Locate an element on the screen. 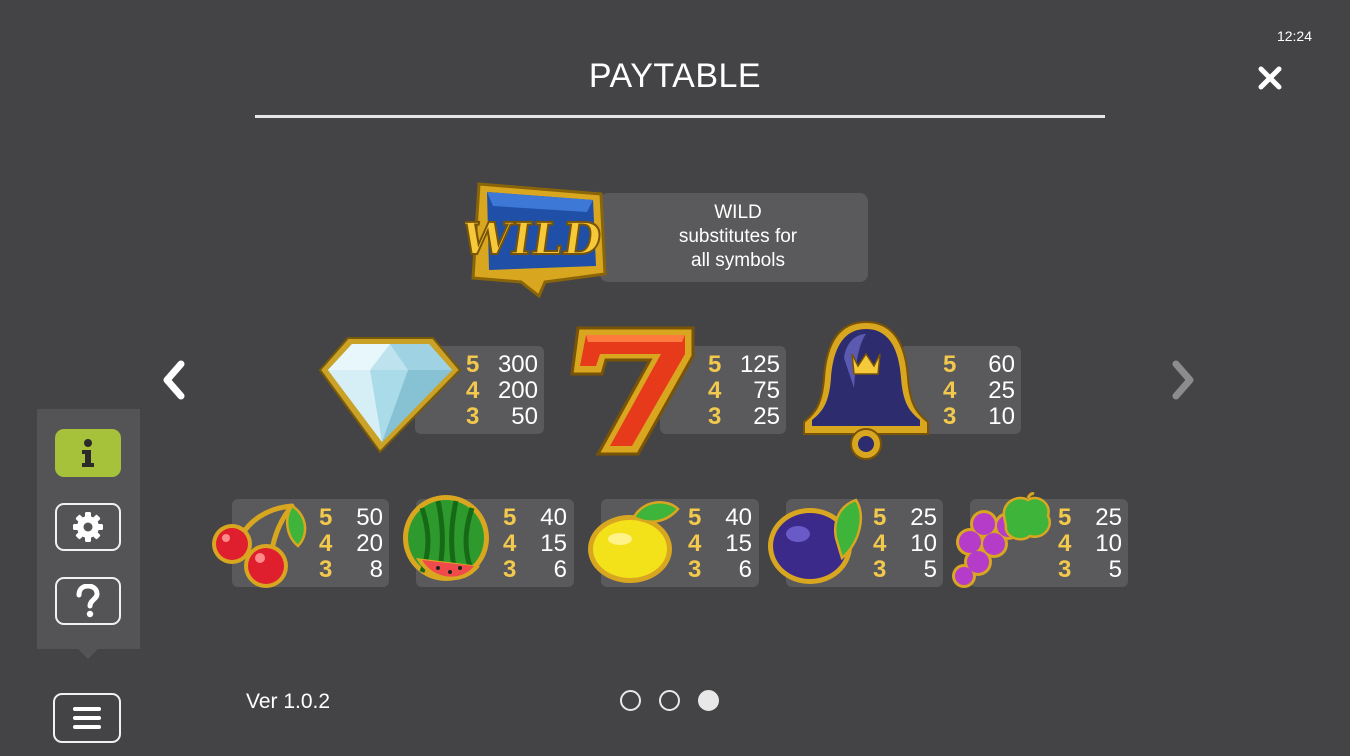 The width and height of the screenshot is (1350, 756). title-divider is located at coordinates (680, 116).